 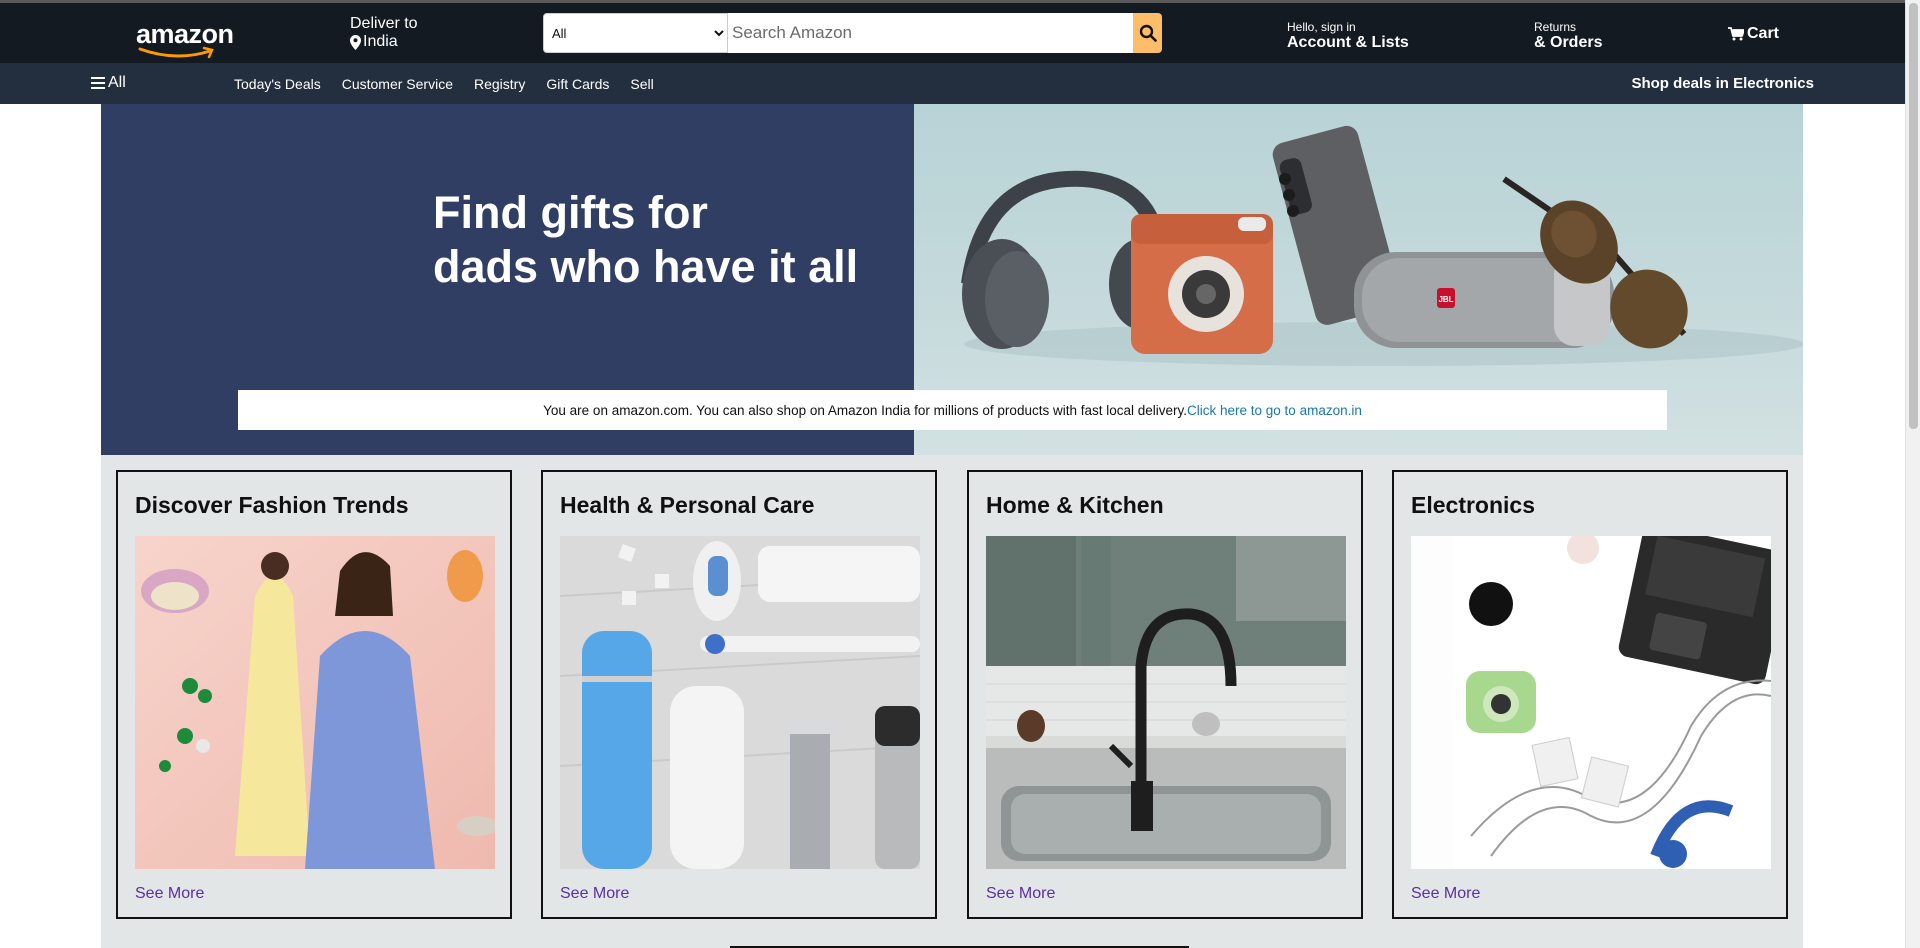 What do you see at coordinates (641, 84) in the screenshot?
I see `nav-link-sell: Sell` at bounding box center [641, 84].